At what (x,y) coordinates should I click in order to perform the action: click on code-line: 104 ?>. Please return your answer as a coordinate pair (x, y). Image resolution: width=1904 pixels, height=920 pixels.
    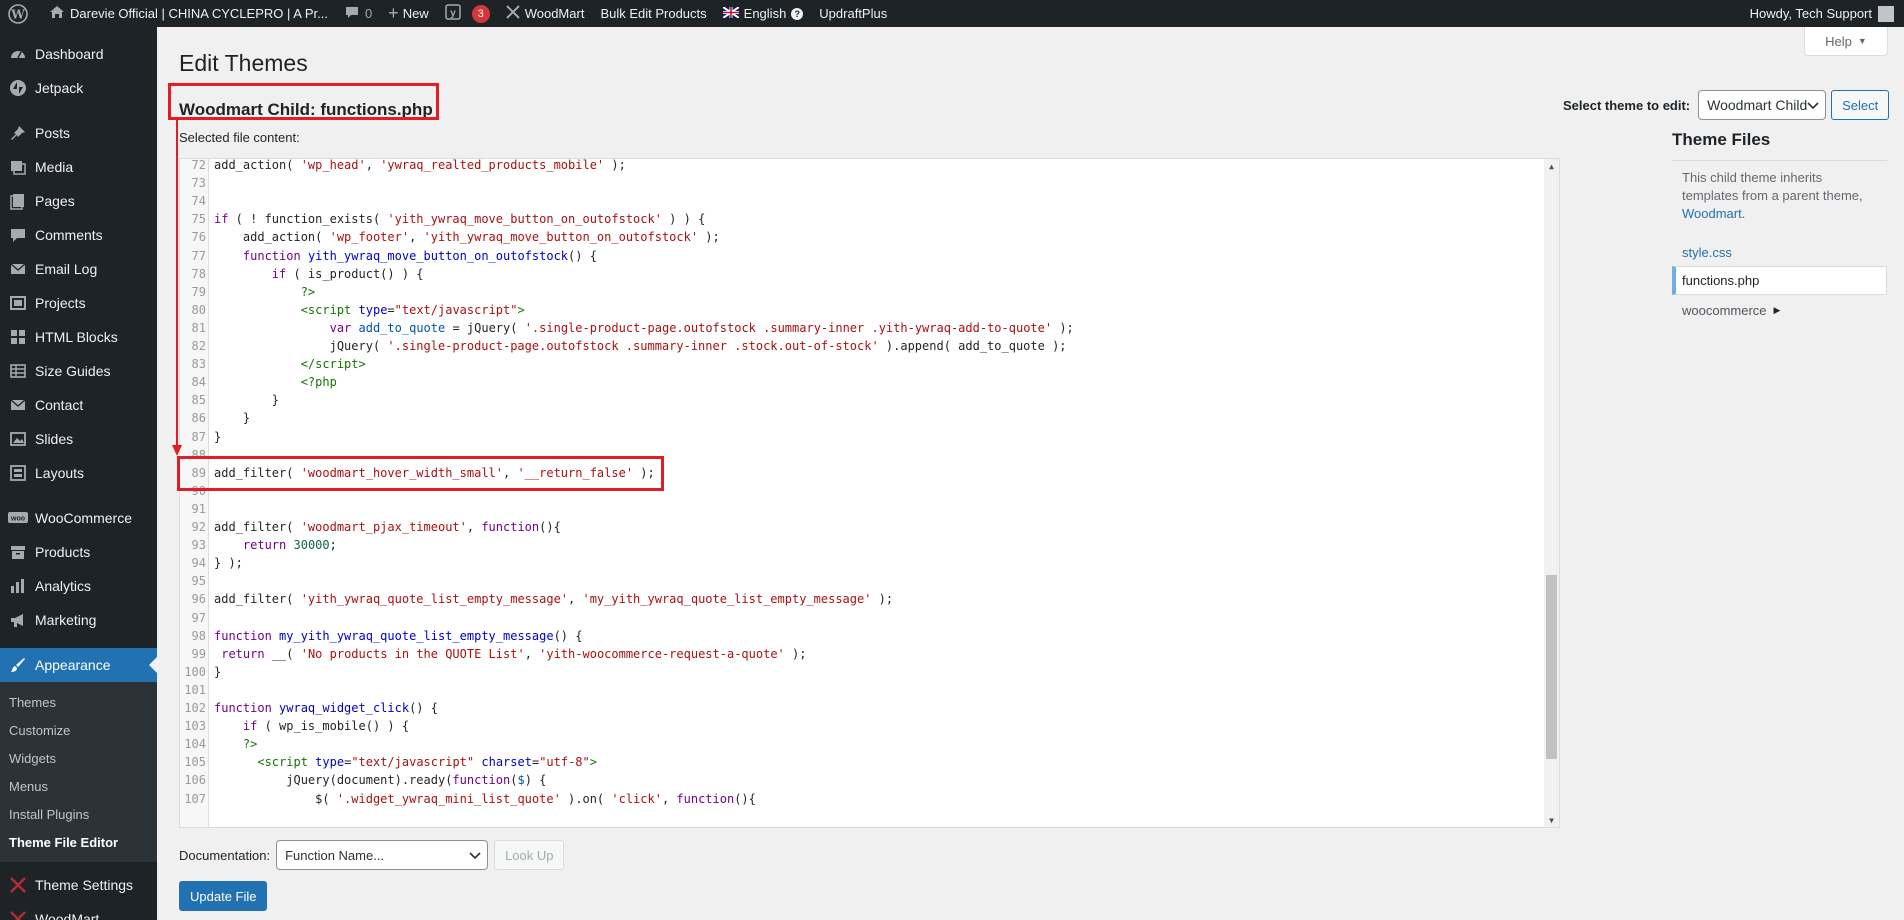
    Looking at the image, I should click on (860, 744).